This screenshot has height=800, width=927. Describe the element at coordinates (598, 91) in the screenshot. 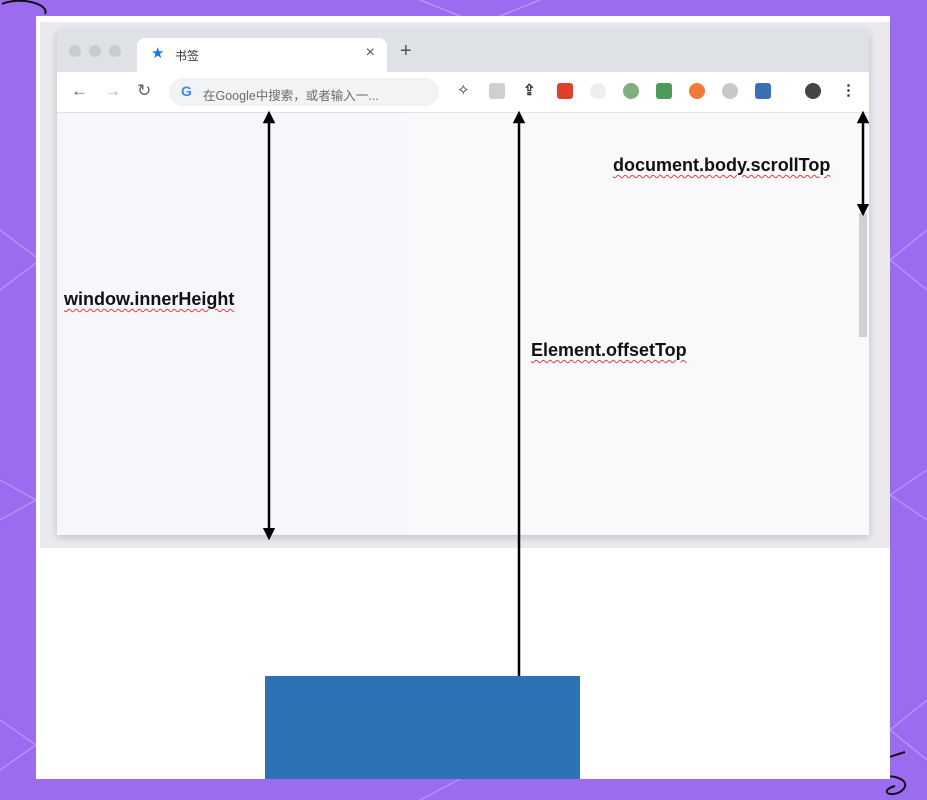

I see `clock-extension-icon` at that location.